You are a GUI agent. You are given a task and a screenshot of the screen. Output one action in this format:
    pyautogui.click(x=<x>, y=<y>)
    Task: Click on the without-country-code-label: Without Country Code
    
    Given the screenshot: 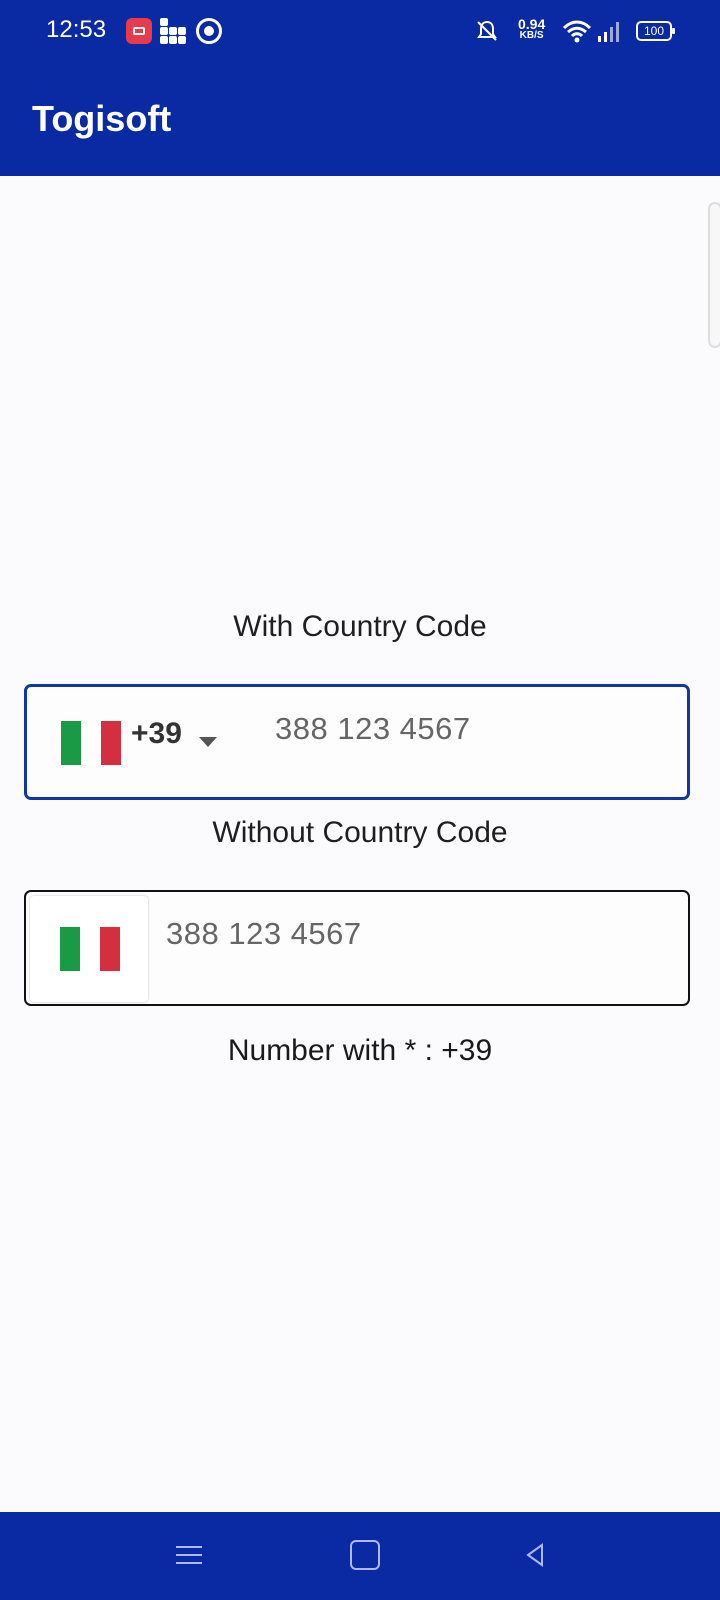 What is the action you would take?
    pyautogui.click(x=360, y=832)
    